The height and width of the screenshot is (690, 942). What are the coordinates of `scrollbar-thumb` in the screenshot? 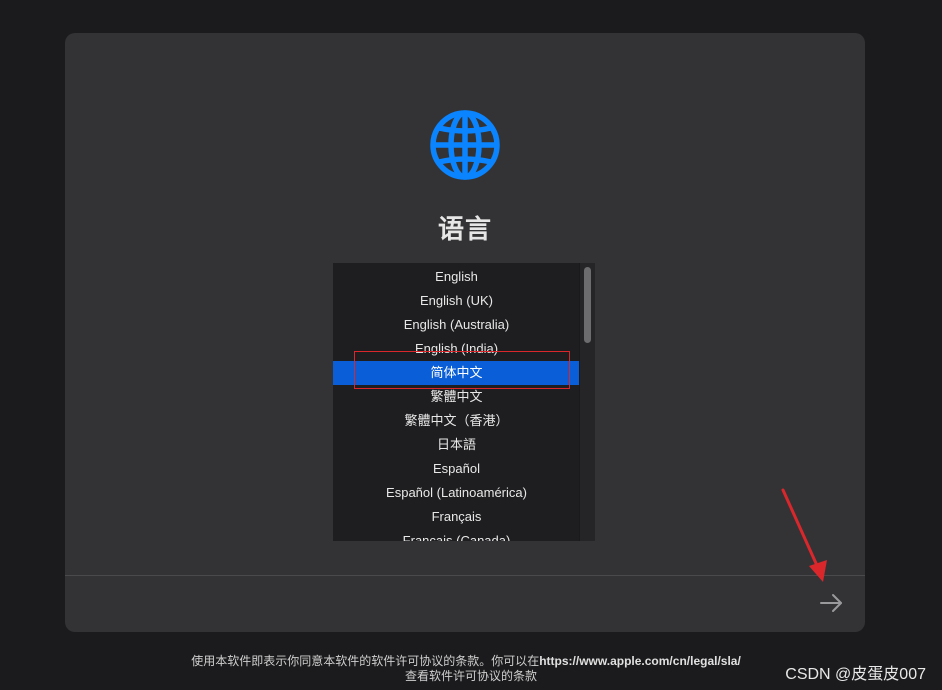 It's located at (587, 305).